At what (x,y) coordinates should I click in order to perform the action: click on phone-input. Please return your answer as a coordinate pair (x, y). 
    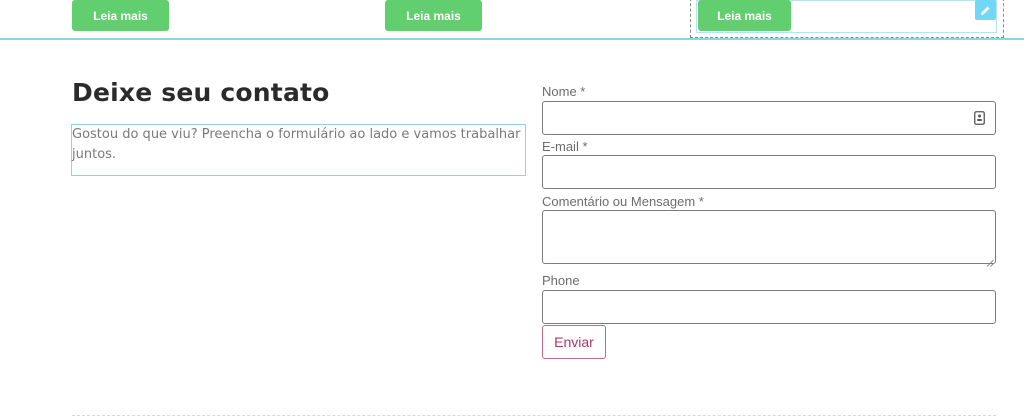
    Looking at the image, I should click on (769, 307).